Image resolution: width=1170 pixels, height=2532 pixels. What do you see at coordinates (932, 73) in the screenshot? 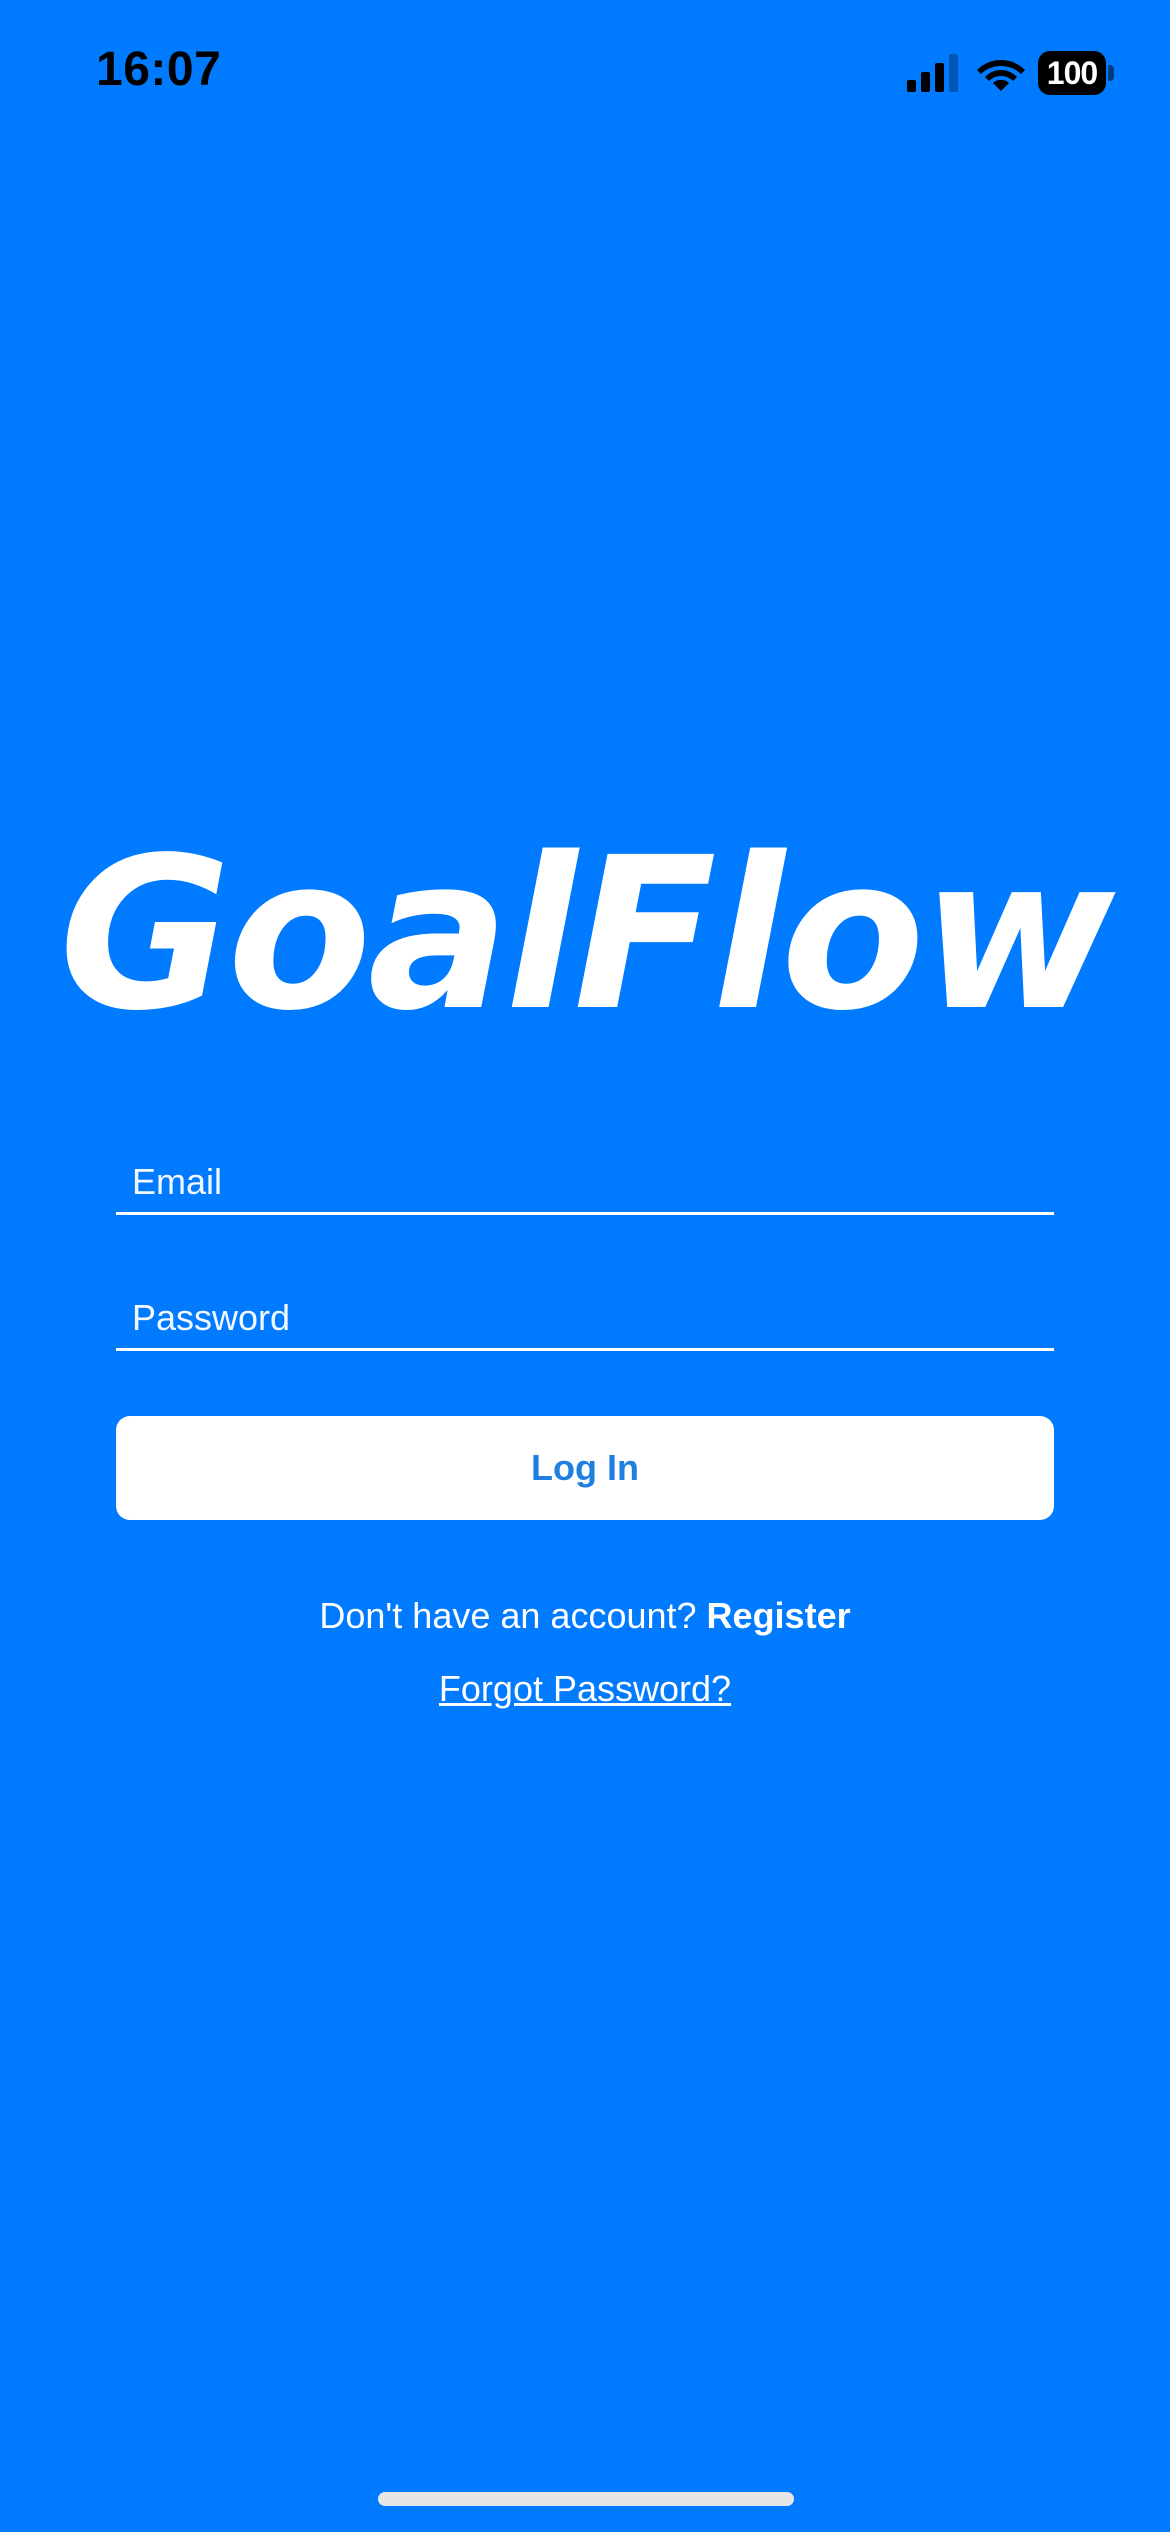
I see `cellular-signal-icon` at bounding box center [932, 73].